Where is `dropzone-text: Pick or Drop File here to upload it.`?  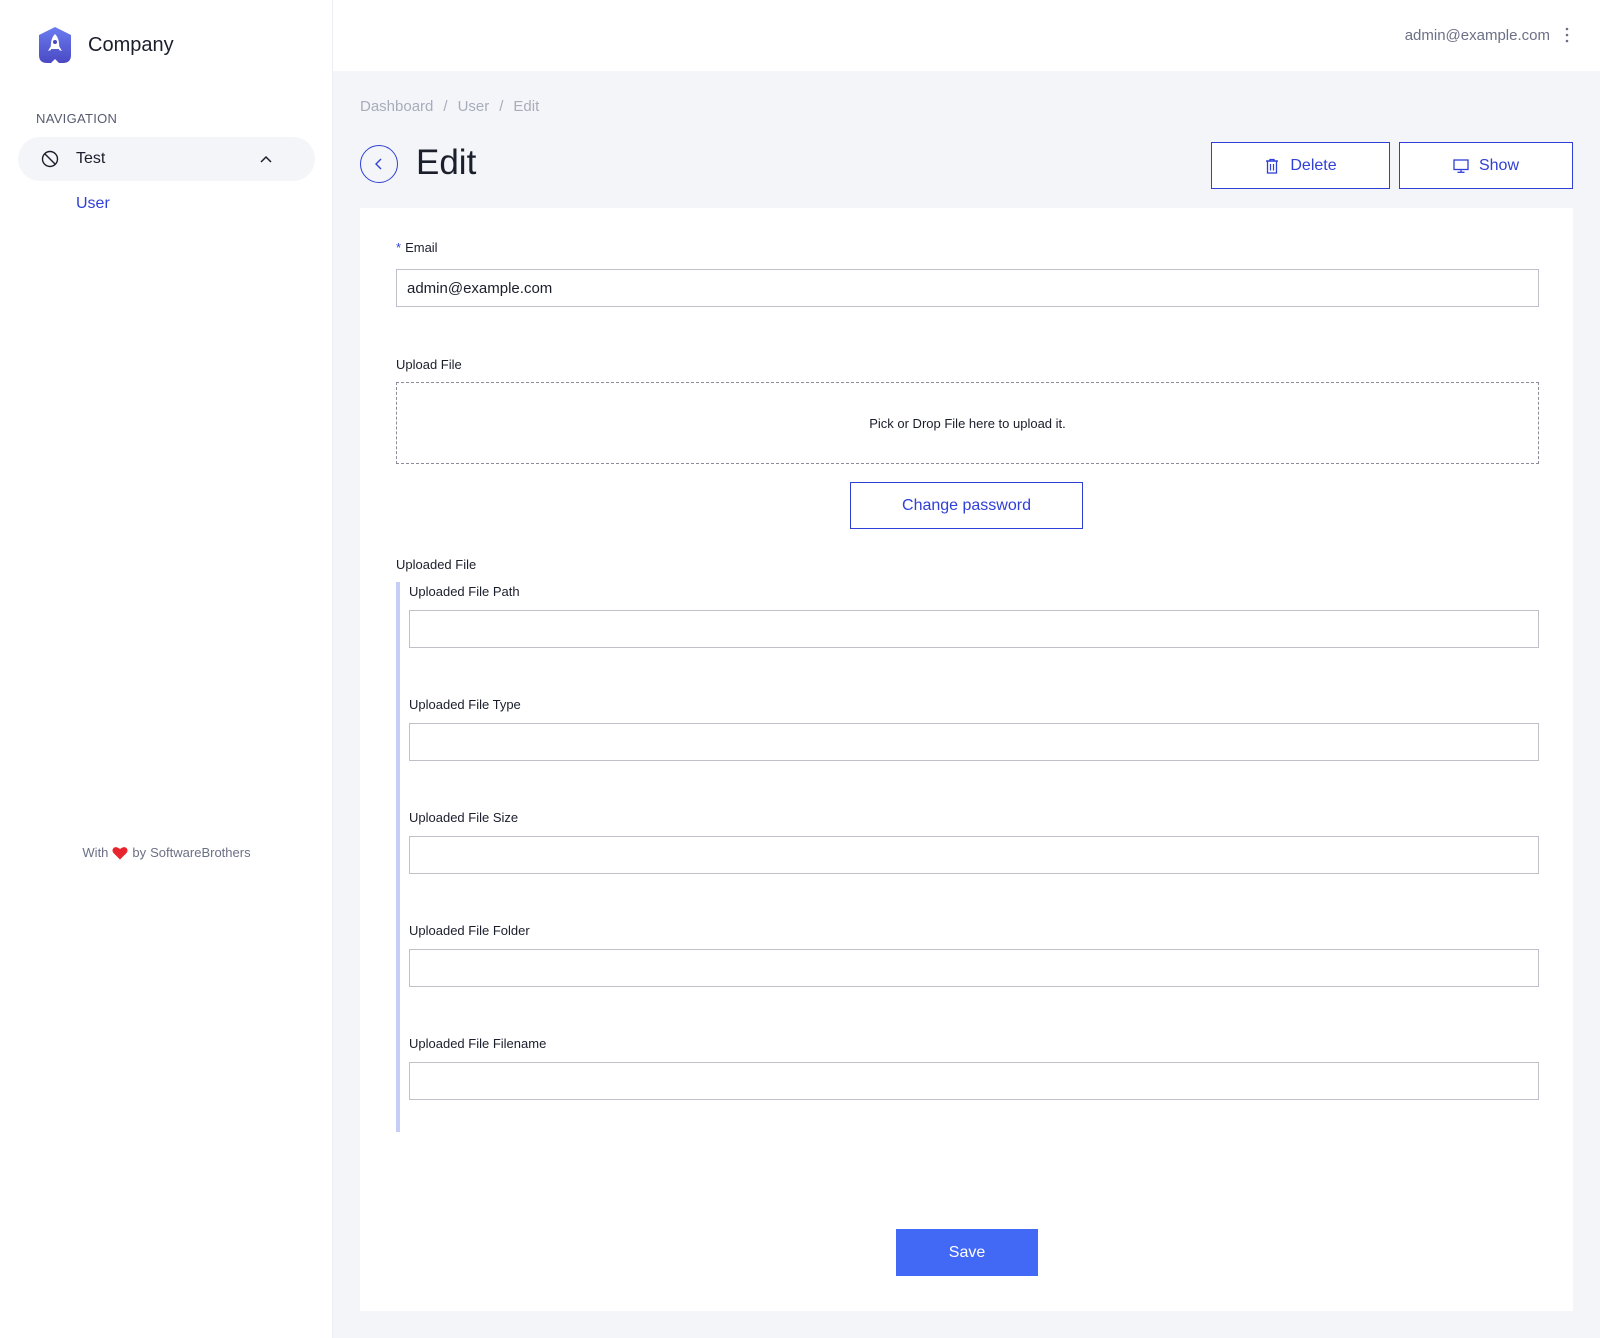
dropzone-text: Pick or Drop File here to upload it. is located at coordinates (967, 423).